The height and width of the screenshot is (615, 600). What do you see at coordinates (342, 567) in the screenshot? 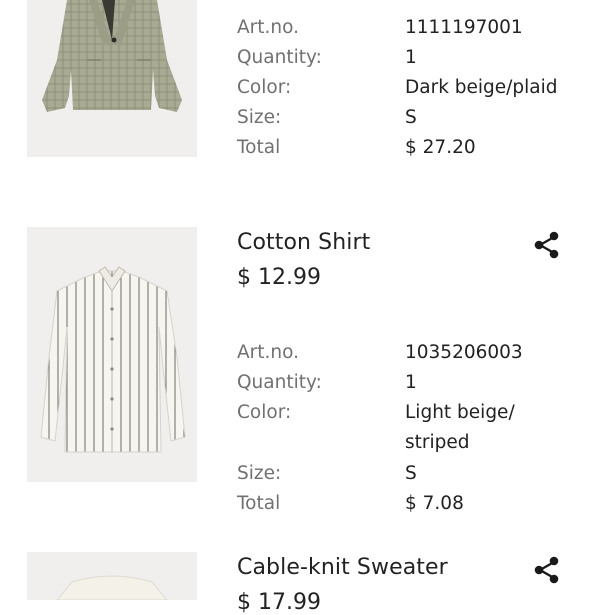
I see `product-title: Cable-knit Sweater` at bounding box center [342, 567].